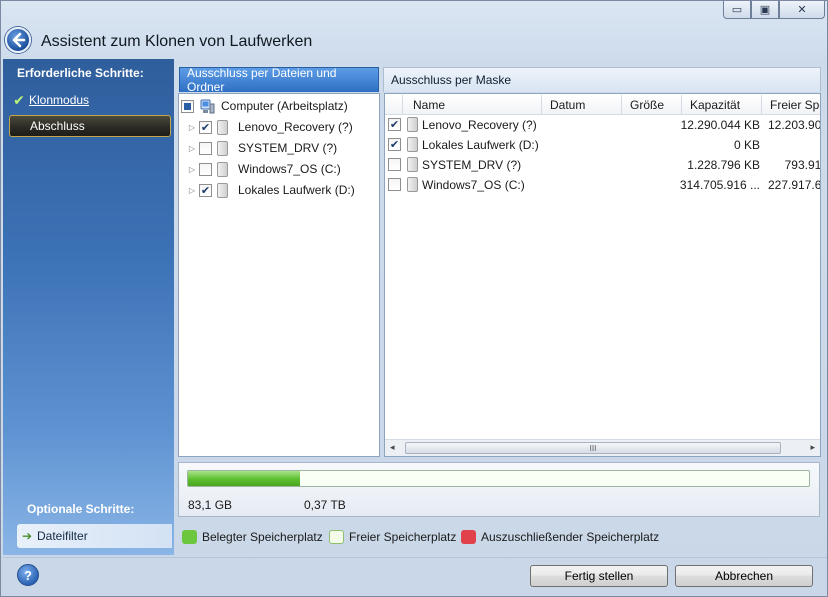 The image size is (828, 597). I want to click on finish-button-label: Fertig stellen, so click(599, 576).